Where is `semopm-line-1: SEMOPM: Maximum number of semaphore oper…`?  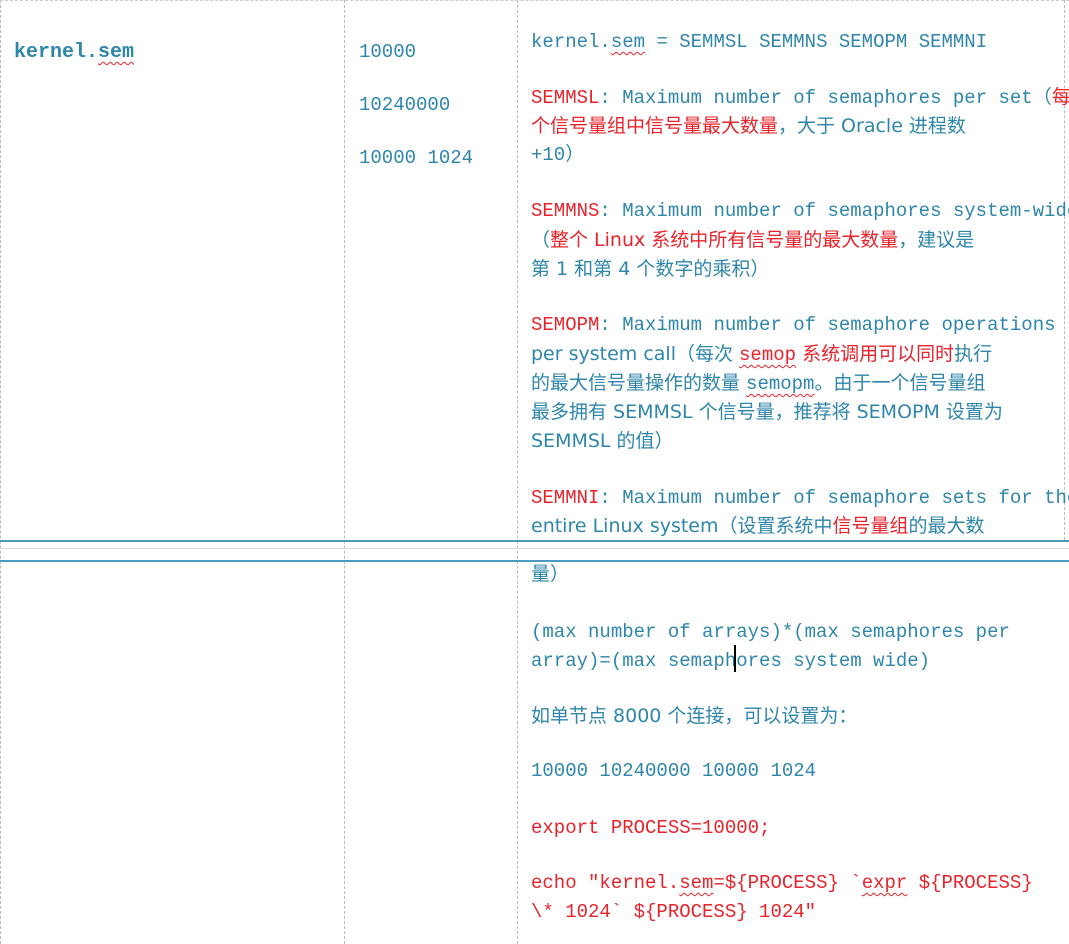 semopm-line-1: SEMOPM: Maximum number of semaphore oper… is located at coordinates (793, 325).